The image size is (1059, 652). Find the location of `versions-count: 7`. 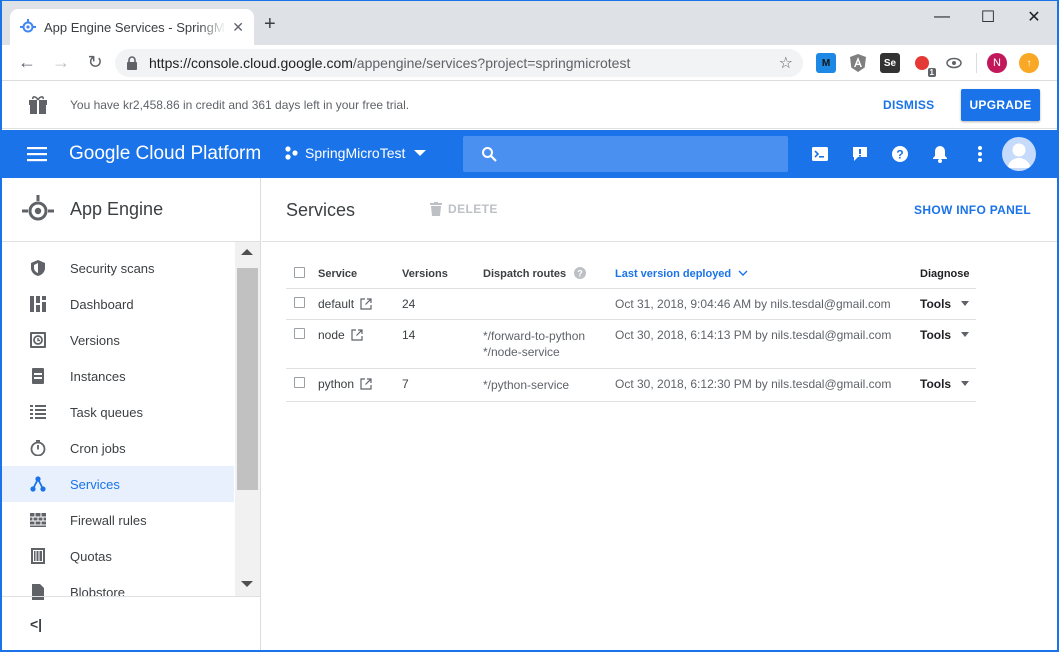

versions-count: 7 is located at coordinates (442, 385).